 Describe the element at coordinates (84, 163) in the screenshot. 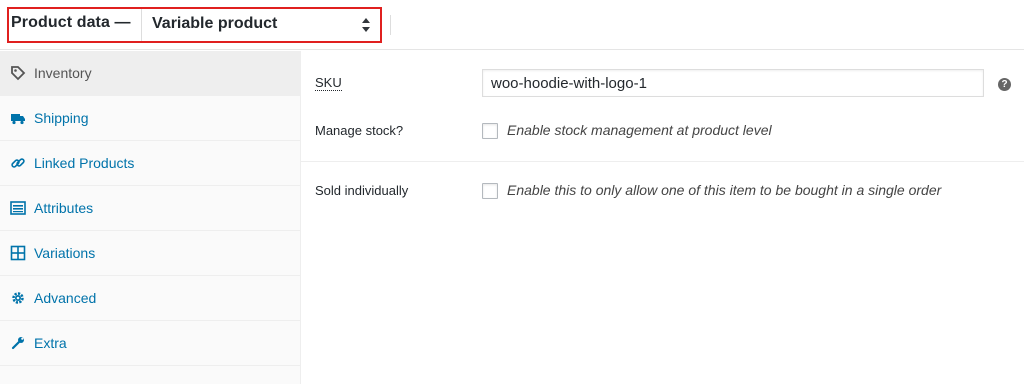

I see `tab-label: Linked Products` at that location.